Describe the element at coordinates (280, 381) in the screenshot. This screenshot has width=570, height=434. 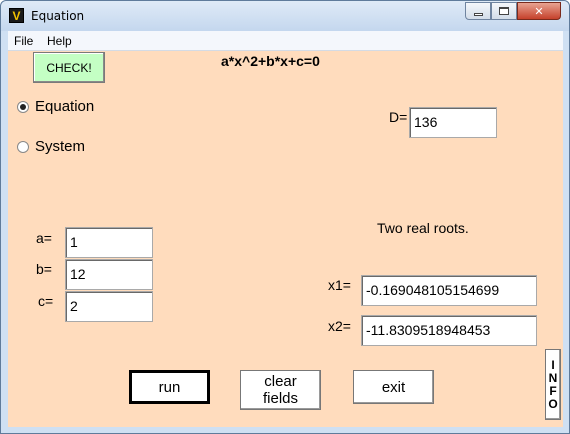
I see `clear-fields-label-line1: clear` at that location.